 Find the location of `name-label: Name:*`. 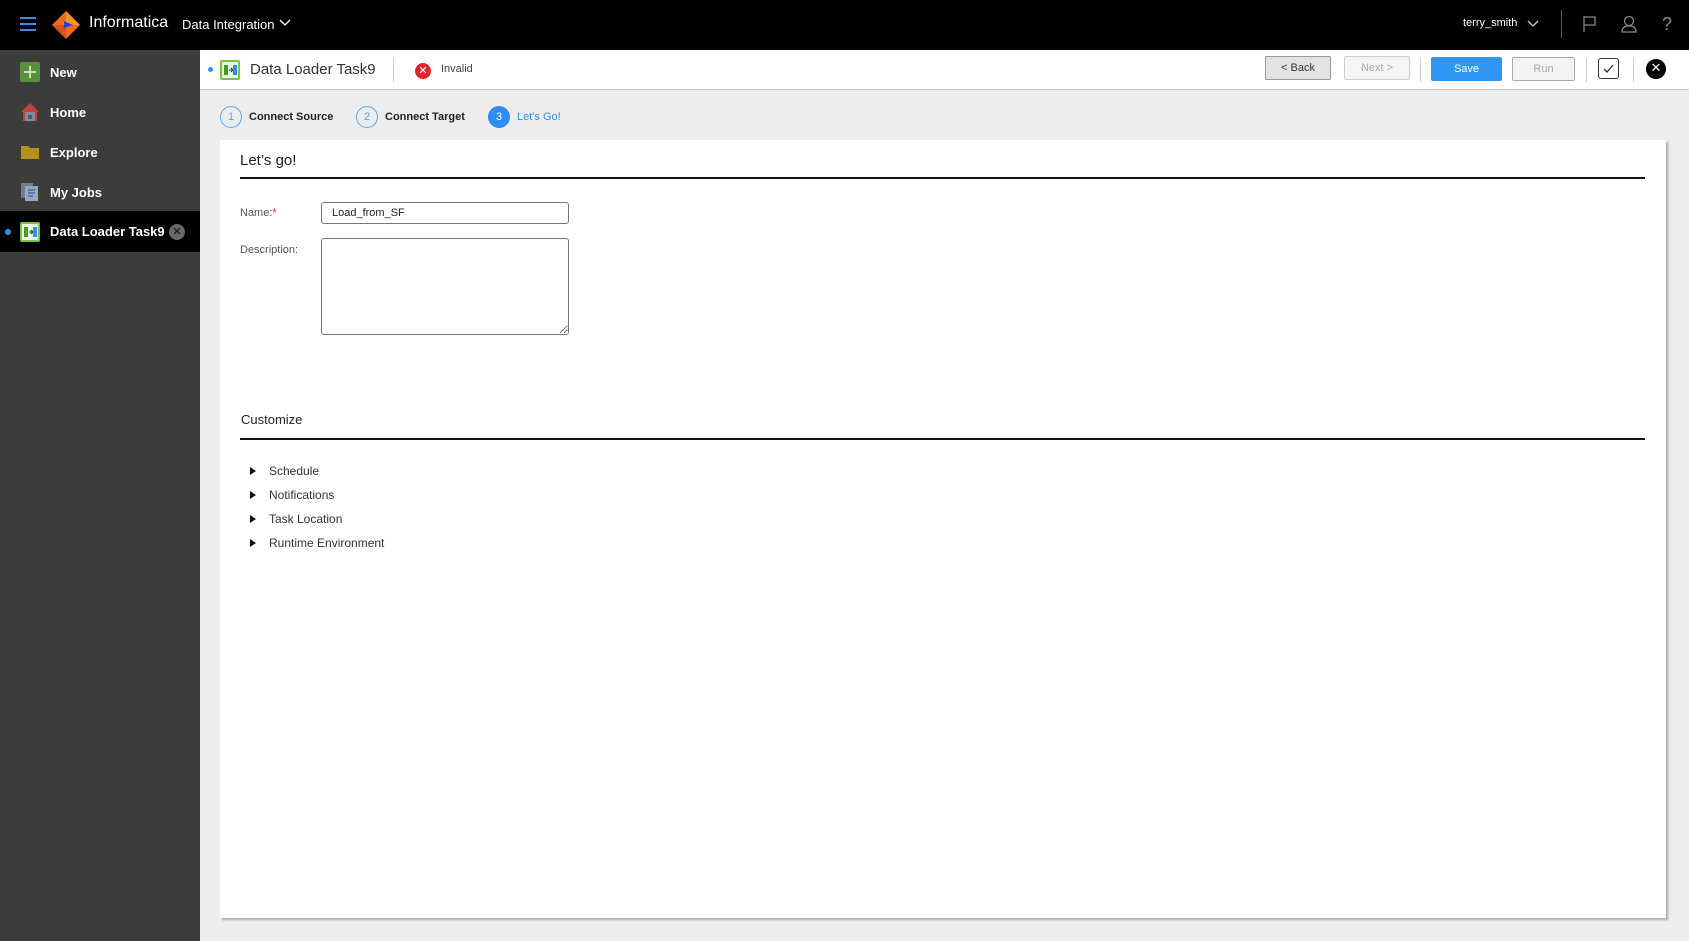

name-label: Name:* is located at coordinates (258, 213).